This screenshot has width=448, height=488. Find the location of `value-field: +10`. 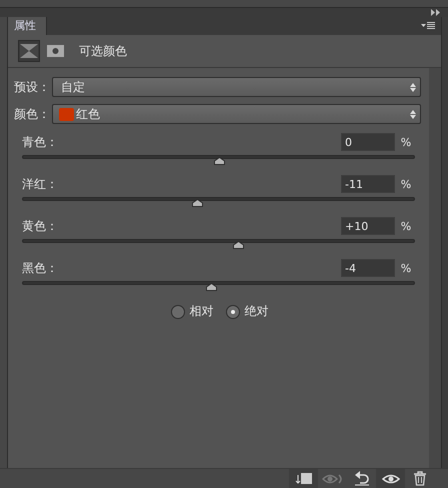

value-field: +10 is located at coordinates (368, 226).